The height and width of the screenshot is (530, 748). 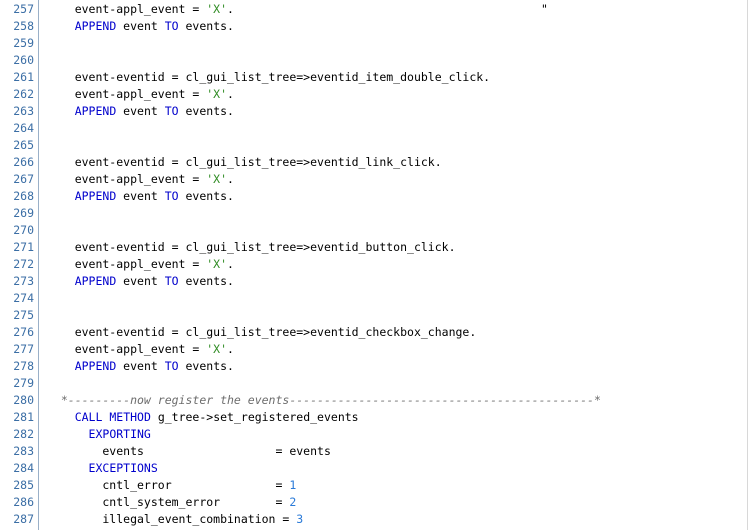 What do you see at coordinates (373, 145) in the screenshot?
I see `code-line: 265` at bounding box center [373, 145].